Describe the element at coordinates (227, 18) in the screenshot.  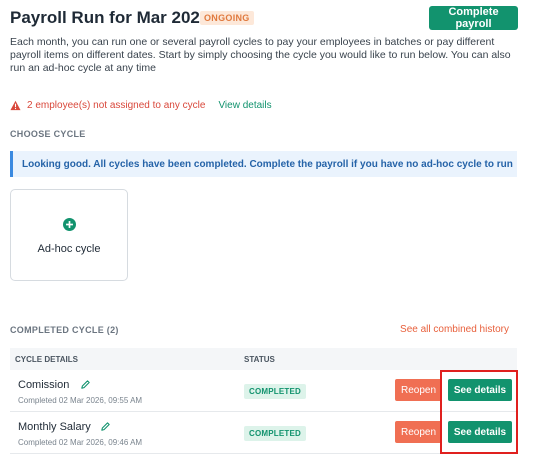
I see `status-badge: ONGOING` at that location.